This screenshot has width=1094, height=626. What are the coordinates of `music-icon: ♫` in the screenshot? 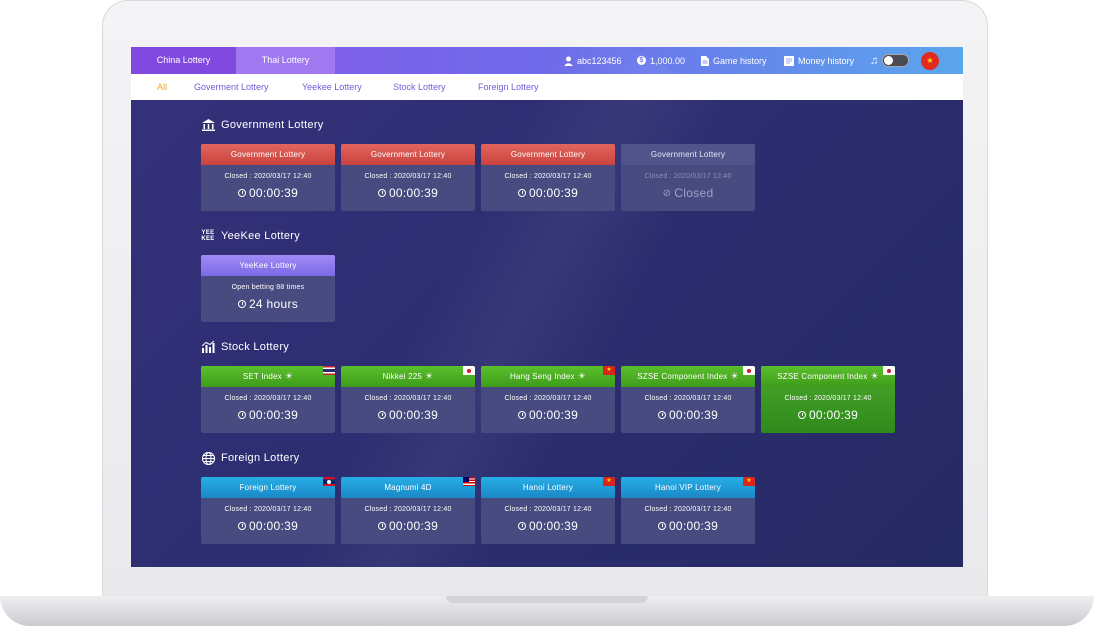 It's located at (874, 60).